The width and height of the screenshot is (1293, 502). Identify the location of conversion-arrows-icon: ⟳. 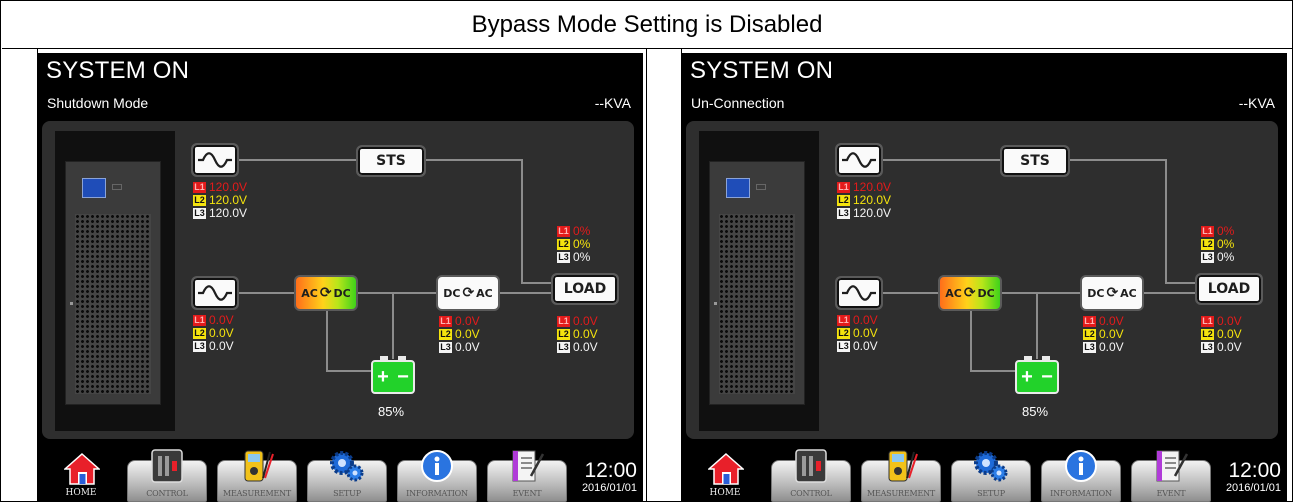
(325, 293).